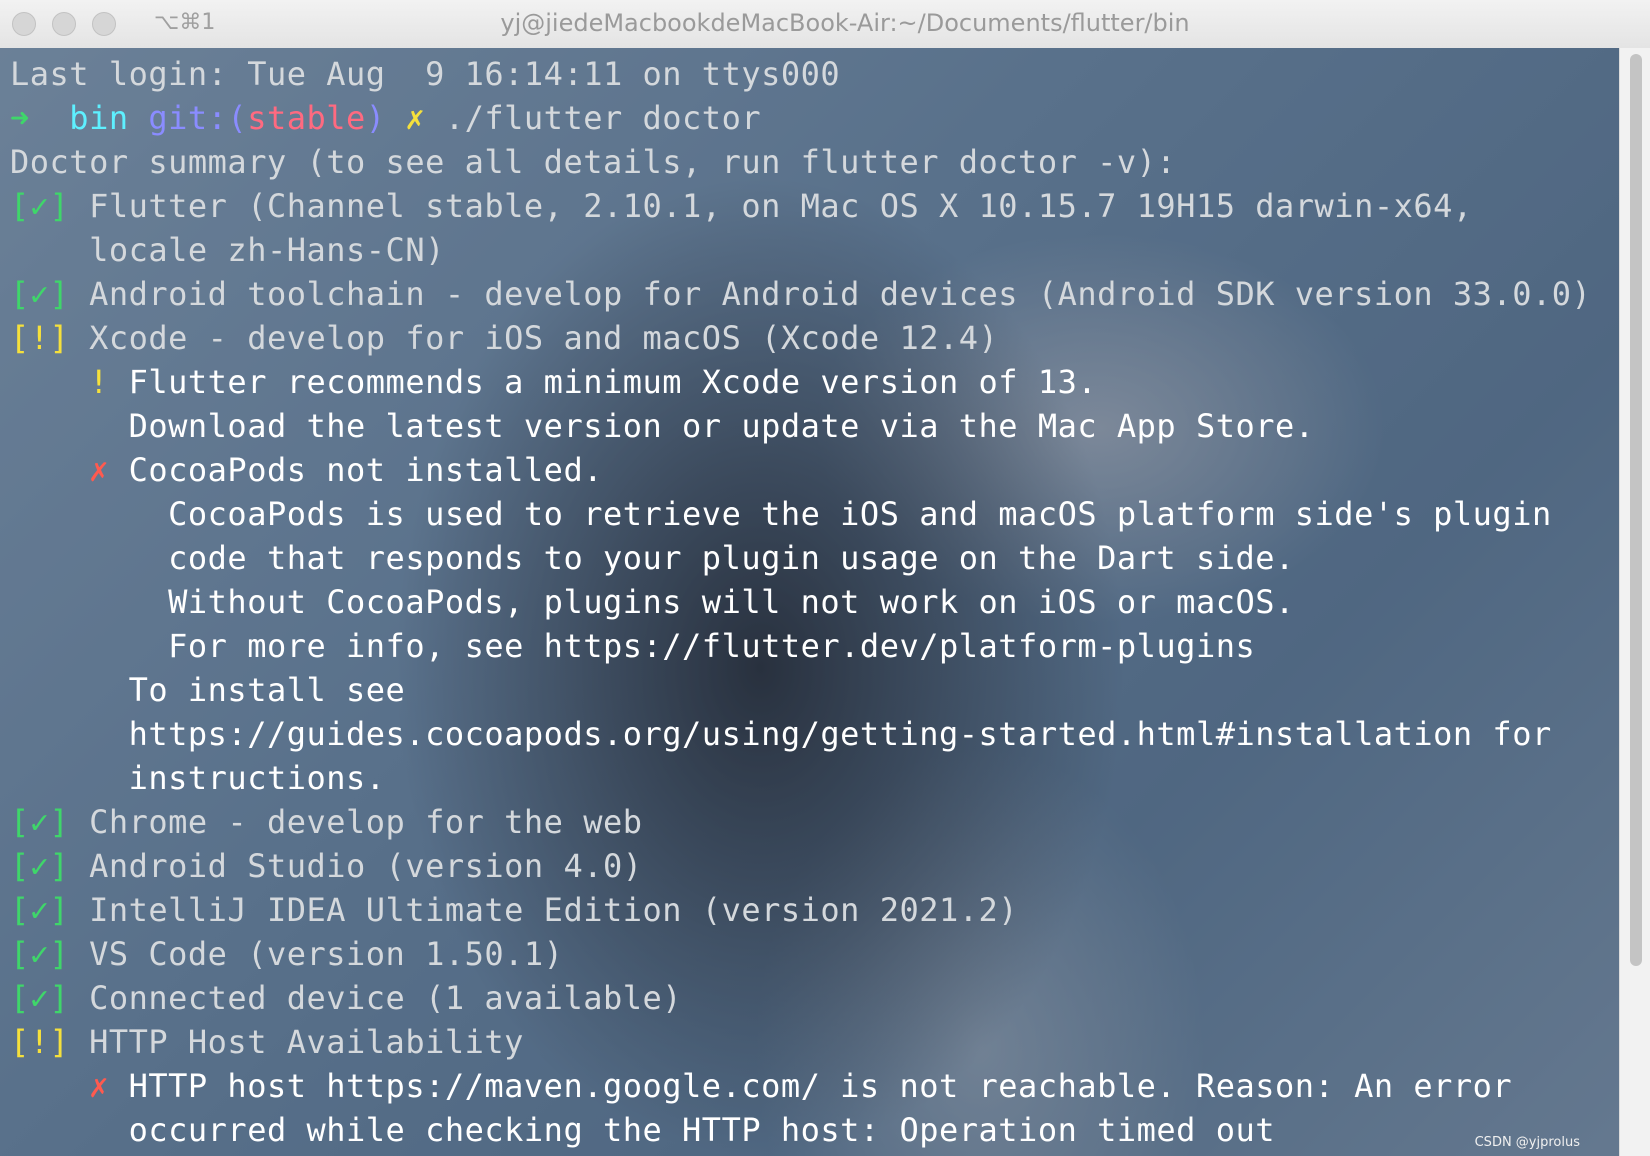 The height and width of the screenshot is (1156, 1650). I want to click on git-branch: stable, so click(306, 118).